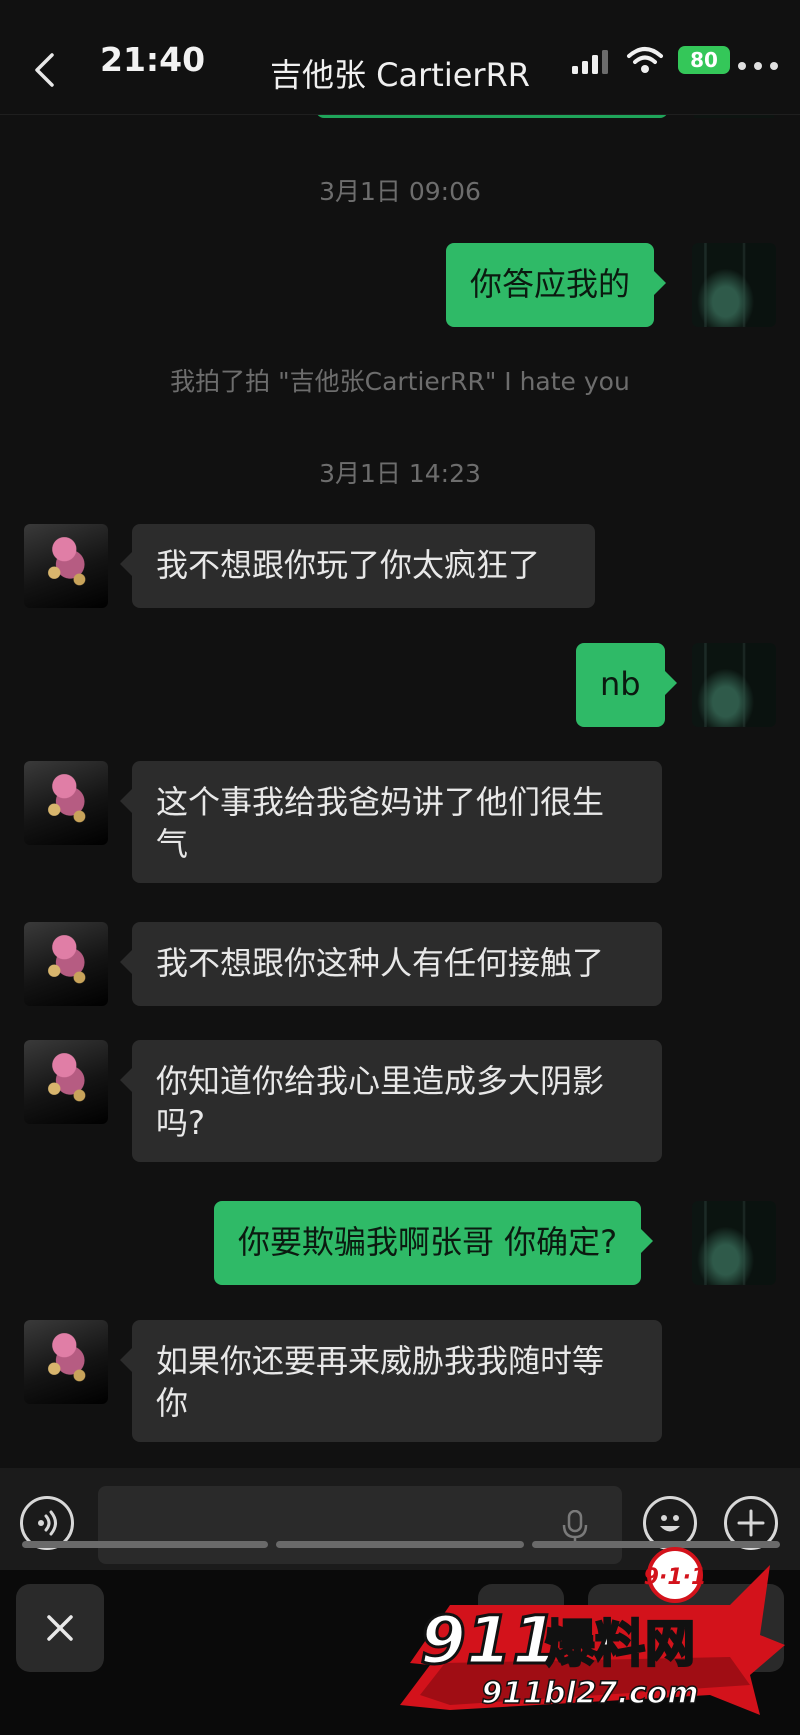 This screenshot has height=1735, width=800. What do you see at coordinates (47, 1523) in the screenshot?
I see `voice-icon` at bounding box center [47, 1523].